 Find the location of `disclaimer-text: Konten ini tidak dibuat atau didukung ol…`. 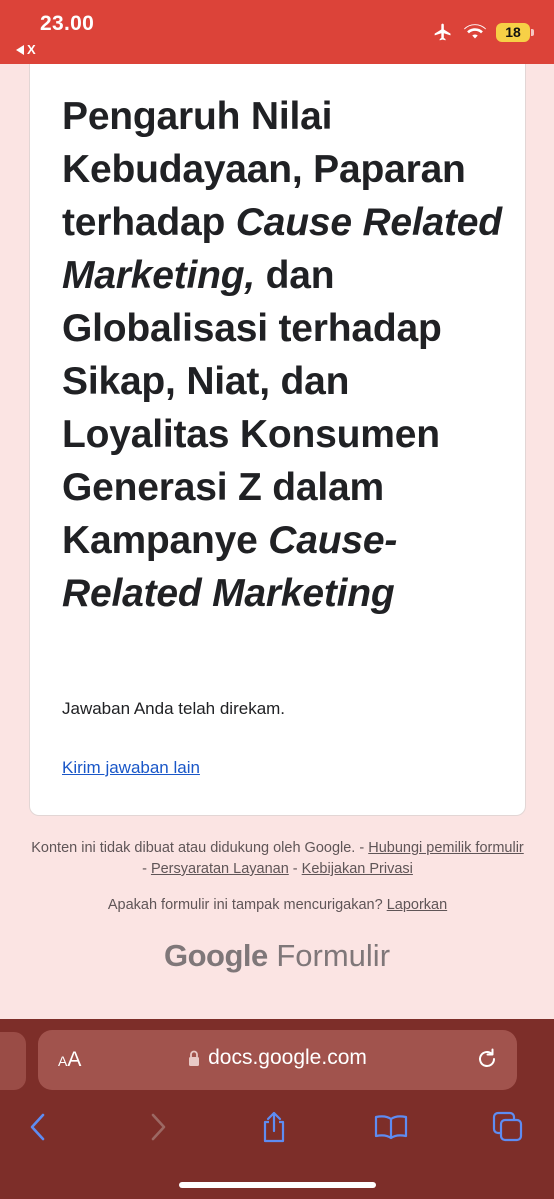

disclaimer-text: Konten ini tidak dibuat atau didukung ol… is located at coordinates (198, 848).